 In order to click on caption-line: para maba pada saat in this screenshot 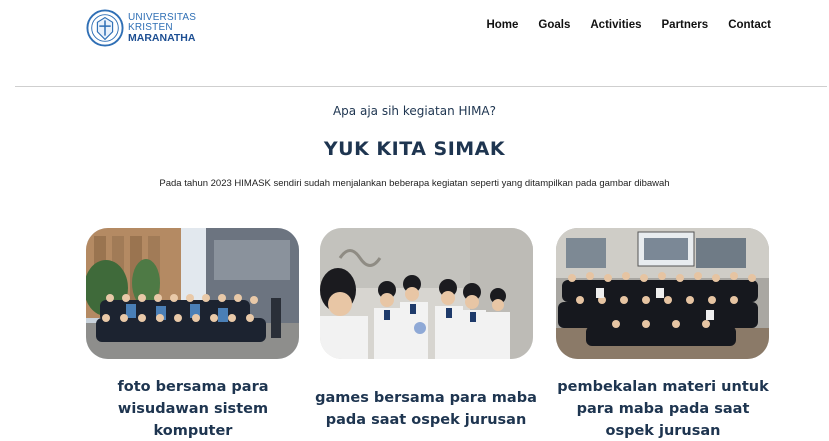, I will do `click(663, 409)`.